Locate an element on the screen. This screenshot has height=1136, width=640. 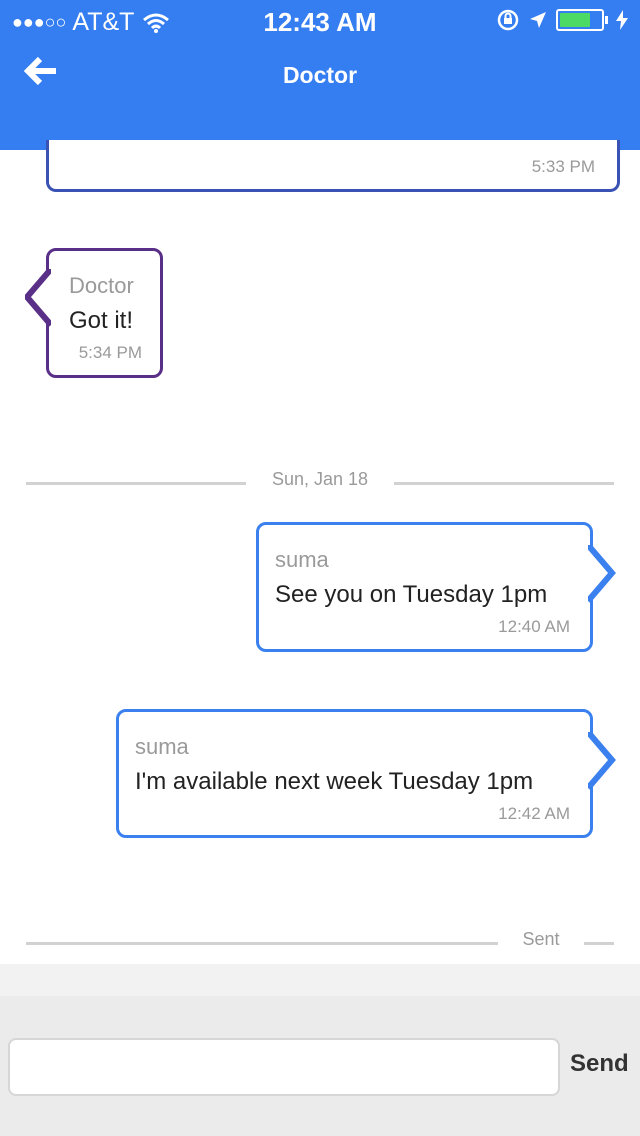
message-bubble-doctor: Doctor Got it! 5:34 PM is located at coordinates (94, 313).